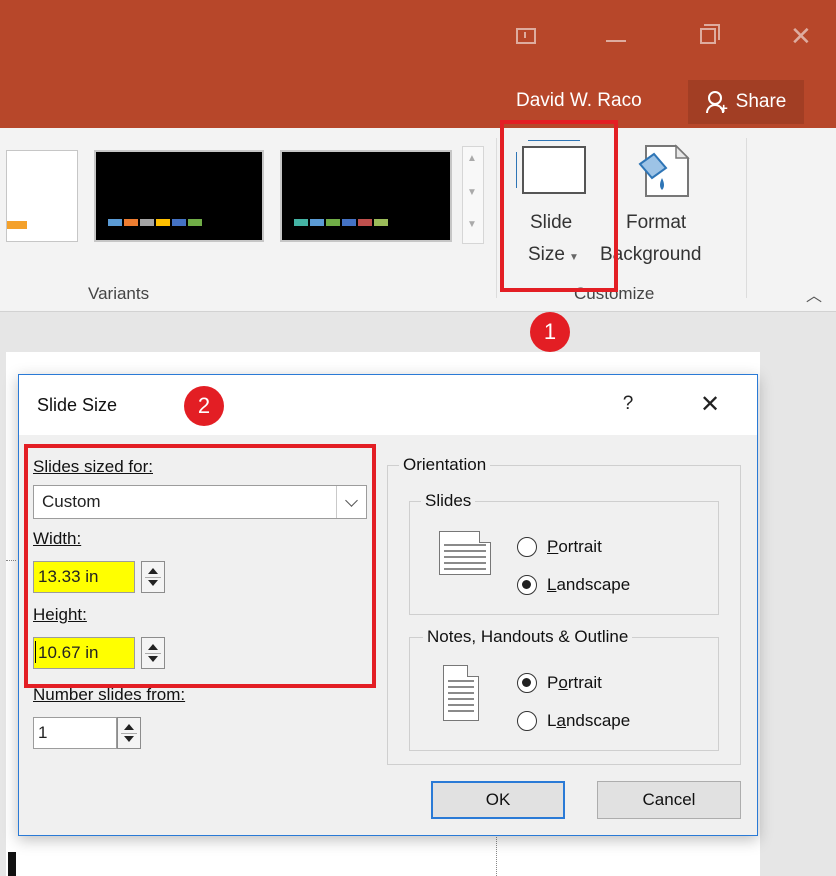 The width and height of the screenshot is (836, 876). I want to click on notes-portrait-option: Portrait, so click(559, 683).